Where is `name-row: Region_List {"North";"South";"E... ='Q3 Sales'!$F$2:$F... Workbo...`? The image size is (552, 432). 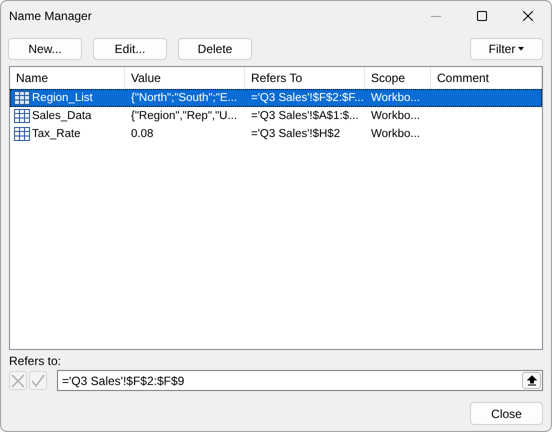 name-row: Region_List {"North";"South";"E... ='Q3 Sales'!$F$2:$F... Workbo... is located at coordinates (276, 98).